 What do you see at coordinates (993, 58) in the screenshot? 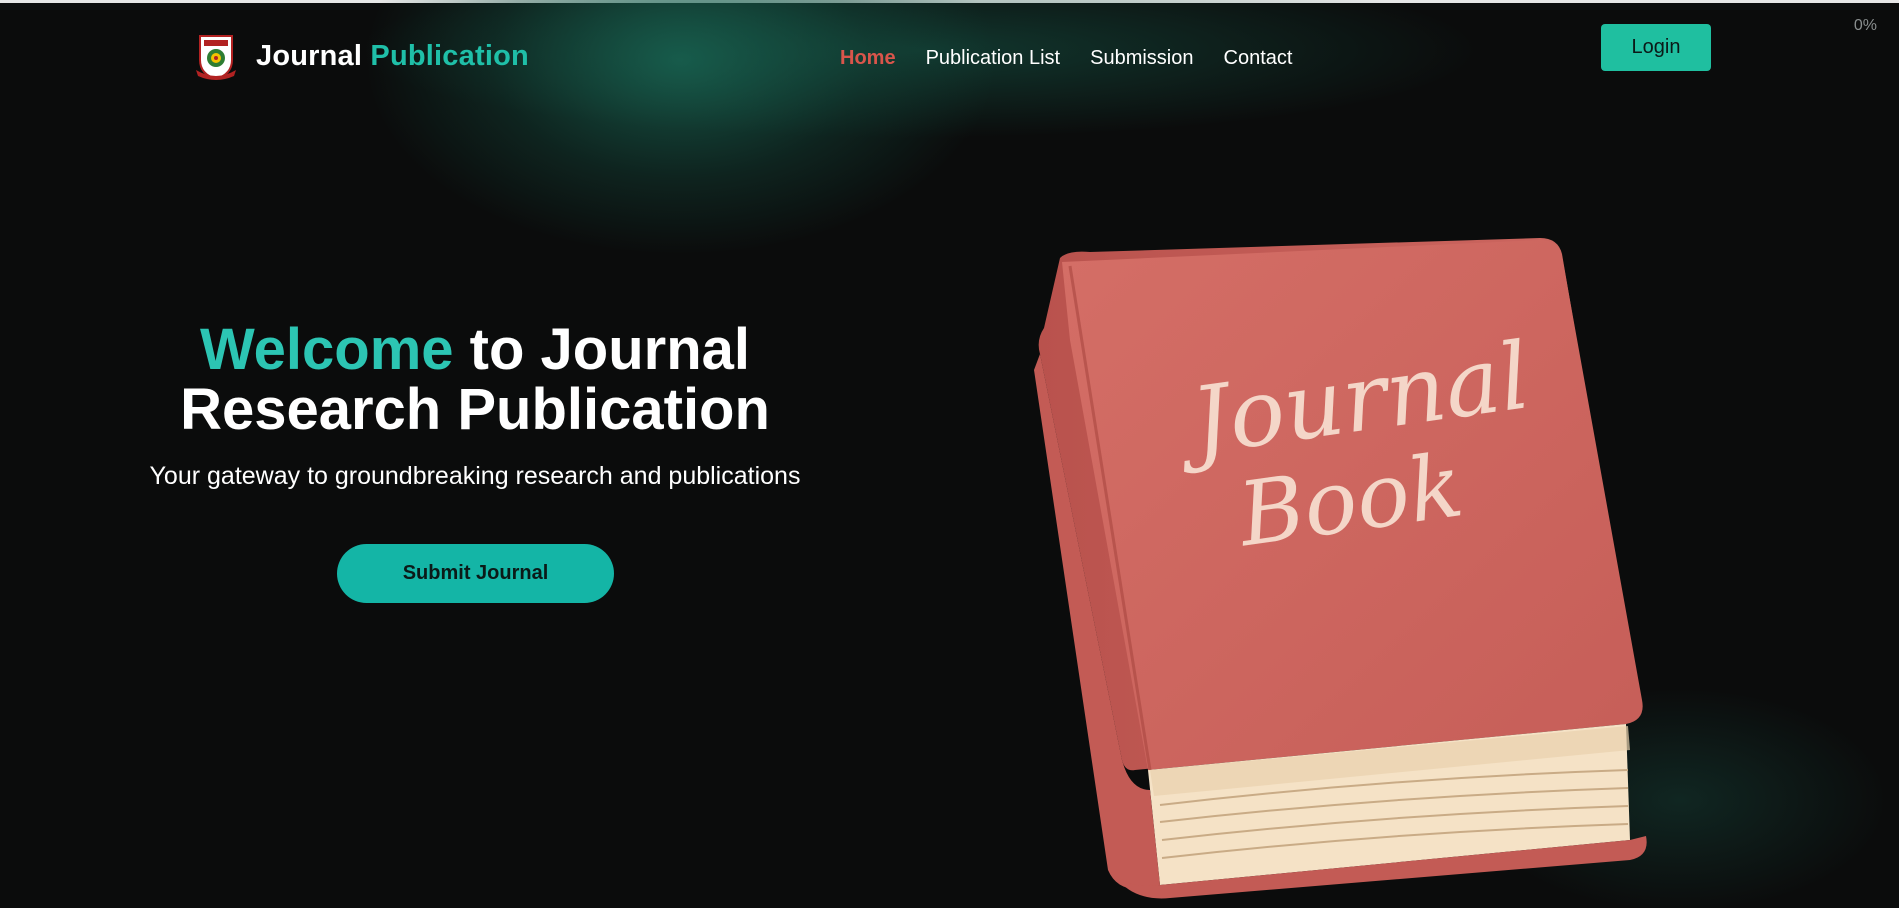
I see `nav-item-publication-list: Publication List` at bounding box center [993, 58].